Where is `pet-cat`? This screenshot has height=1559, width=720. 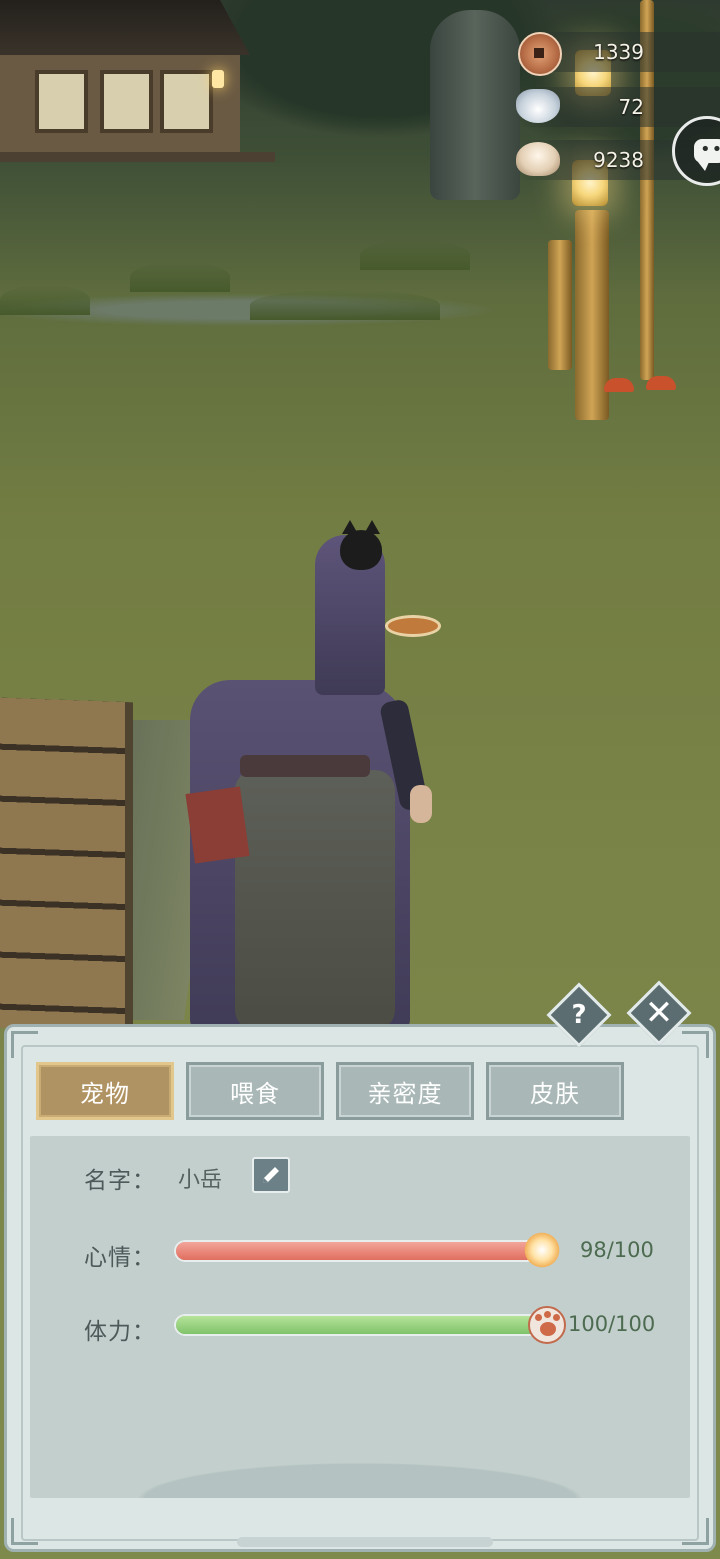 pet-cat is located at coordinates (361, 545).